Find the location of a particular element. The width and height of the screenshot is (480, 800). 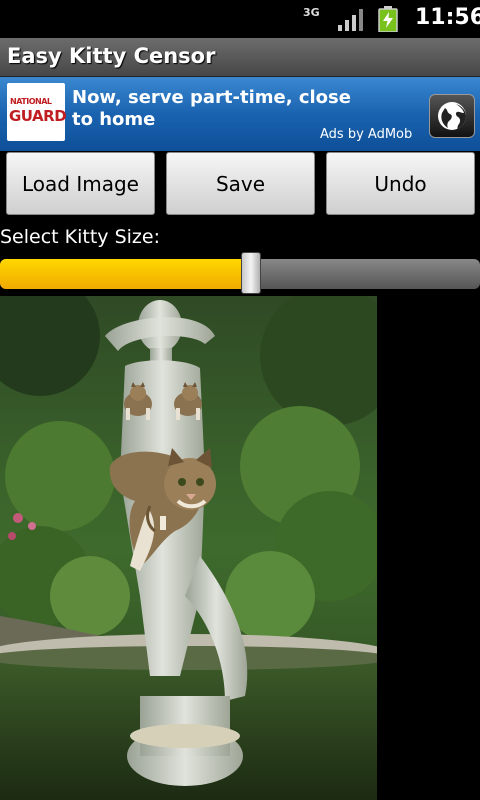

ad-logo: NATIONAL GUARD is located at coordinates (37, 112).